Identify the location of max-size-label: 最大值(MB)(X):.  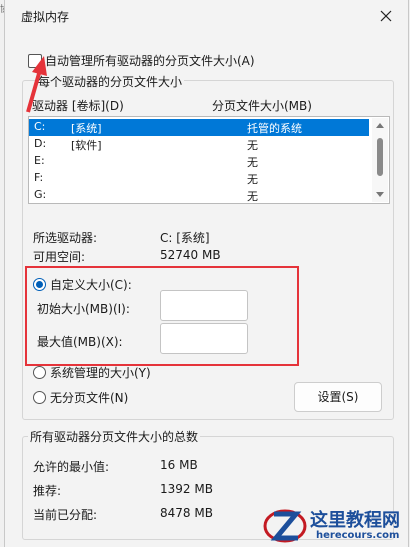
(80, 342).